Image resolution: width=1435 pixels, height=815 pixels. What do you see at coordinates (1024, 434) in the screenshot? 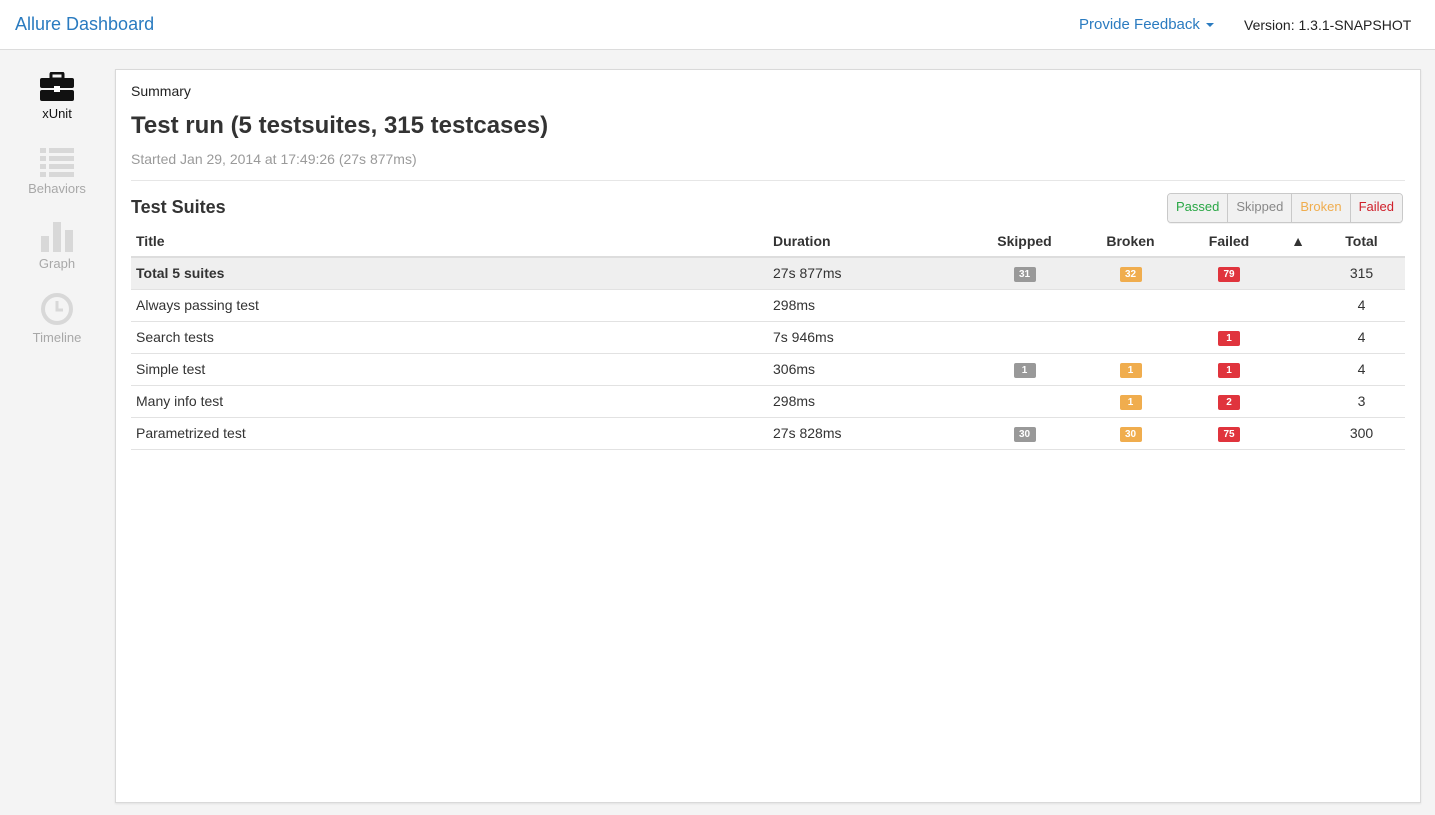
I see `skipped-count-badge: 30` at bounding box center [1024, 434].